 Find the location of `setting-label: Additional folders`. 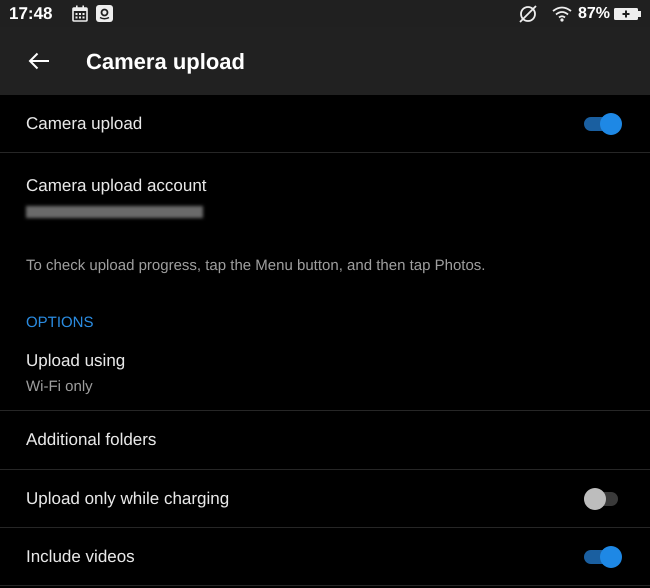

setting-label: Additional folders is located at coordinates (91, 440).